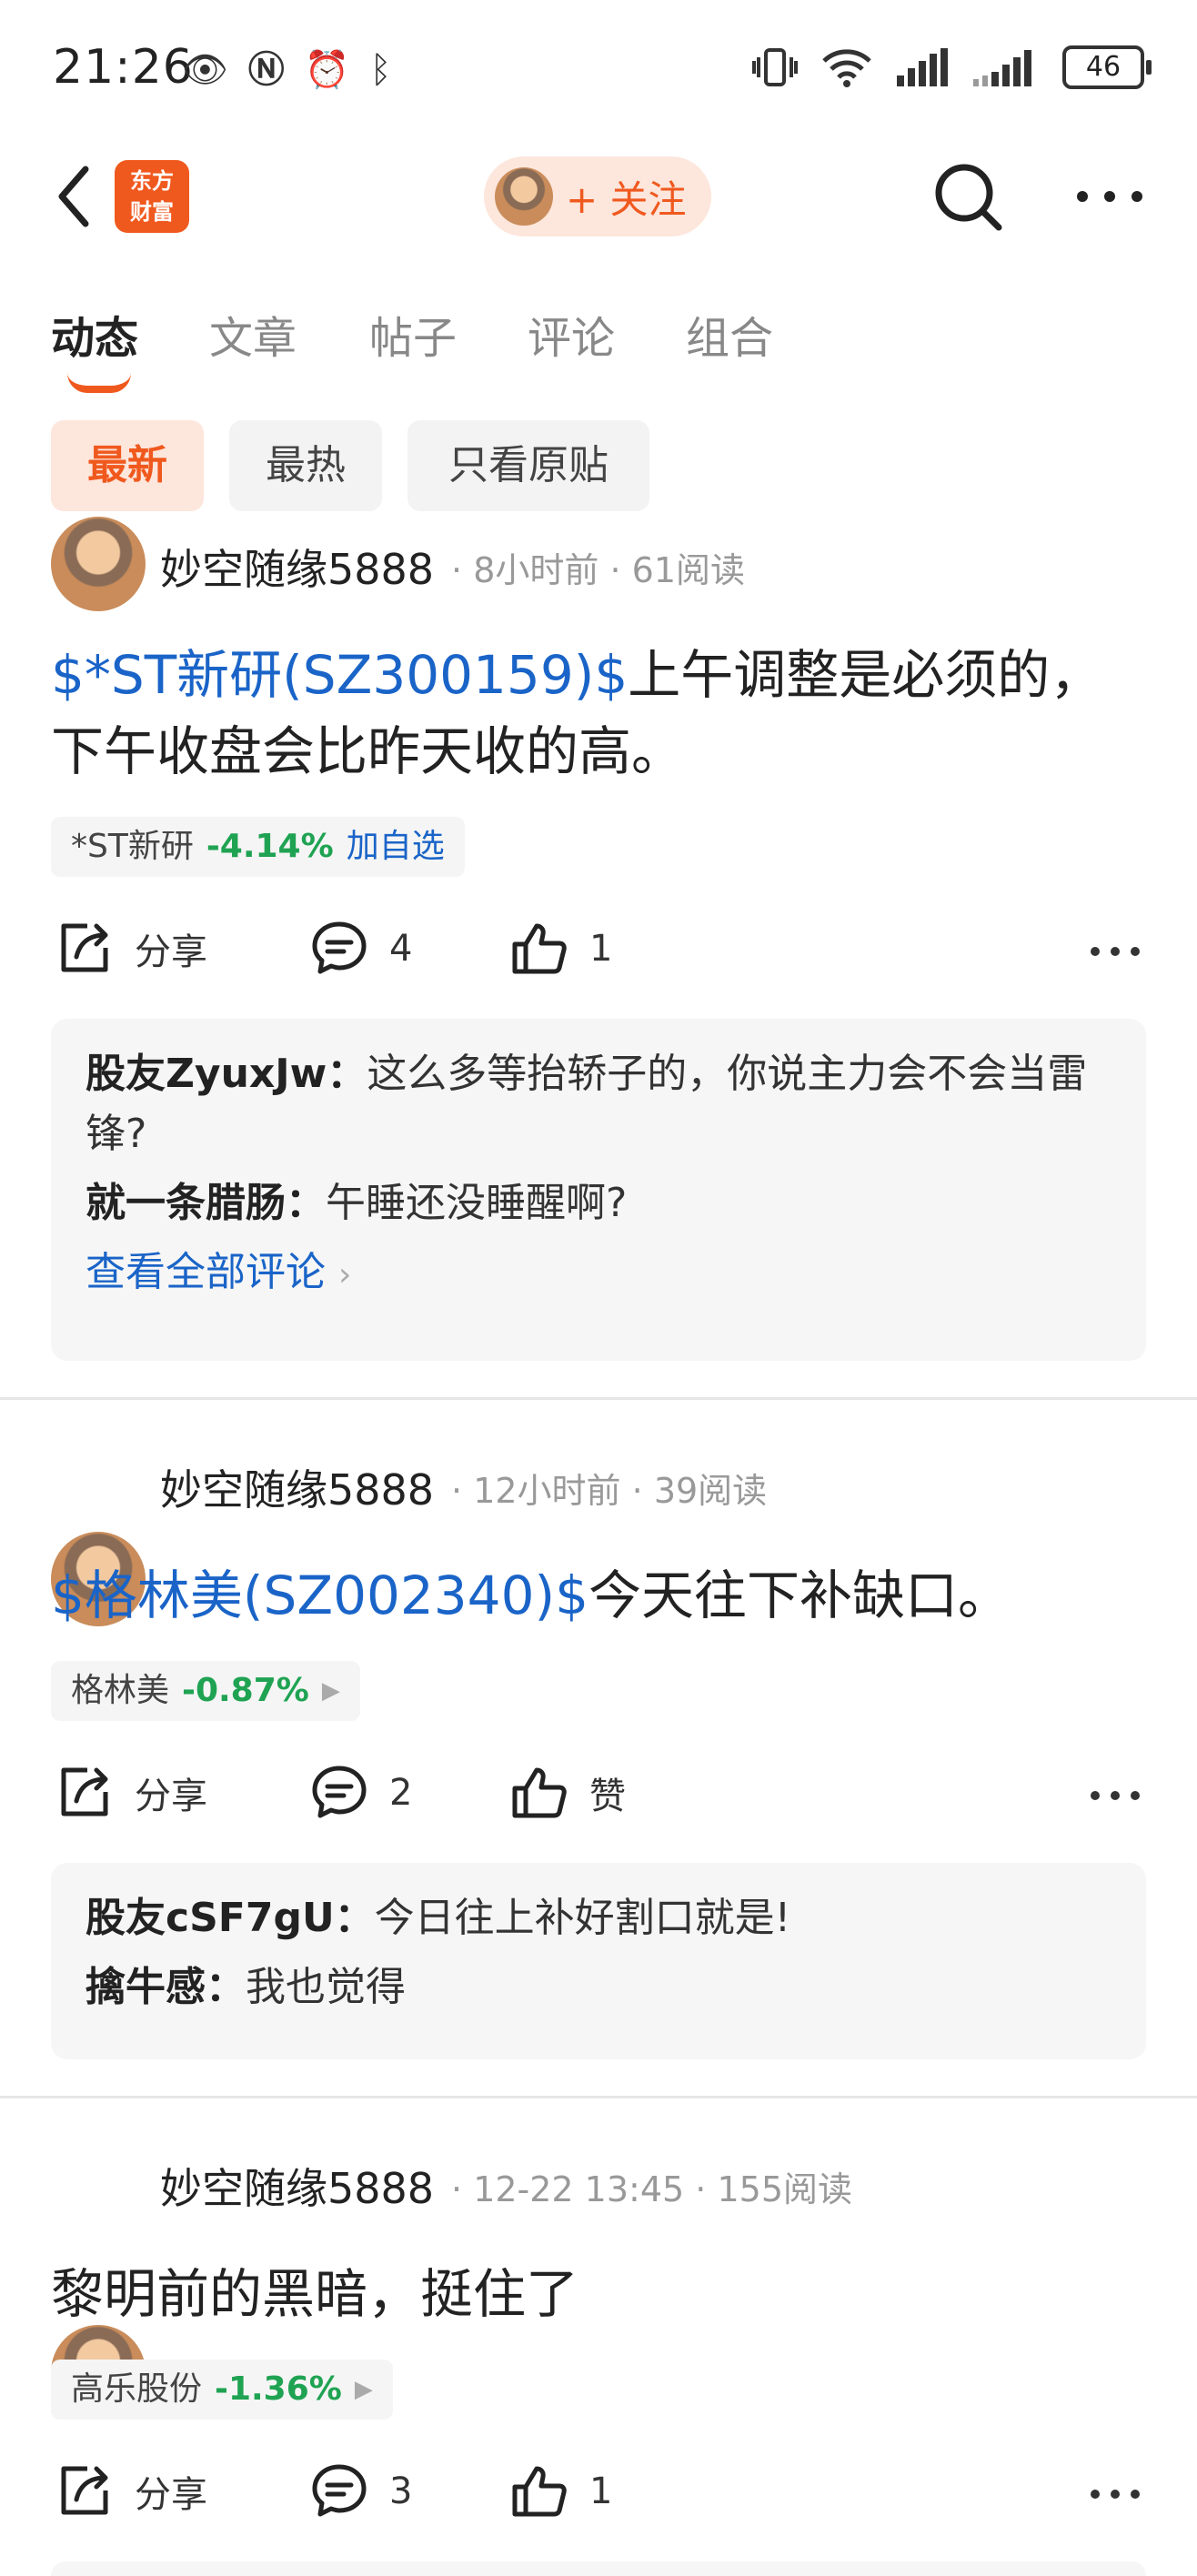 This screenshot has width=1197, height=2576. What do you see at coordinates (951, 67) in the screenshot?
I see `status-right-icons: 46` at bounding box center [951, 67].